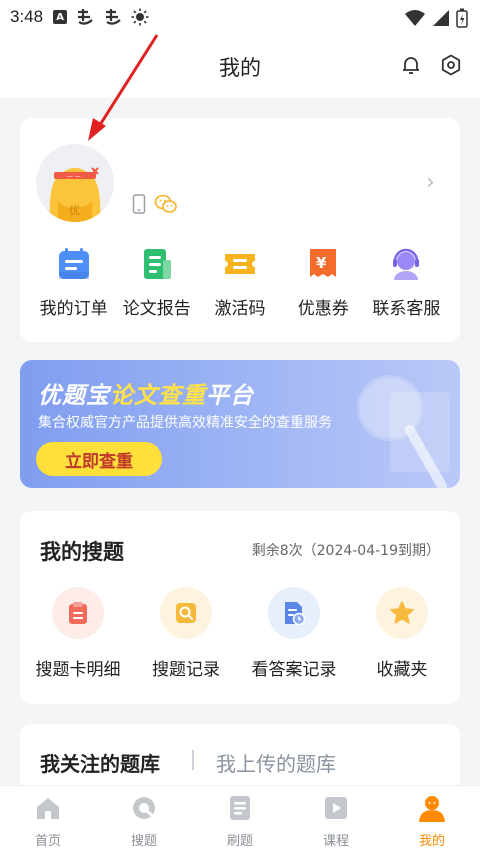 The height and width of the screenshot is (853, 480). I want to click on gear-icon, so click(451, 65).